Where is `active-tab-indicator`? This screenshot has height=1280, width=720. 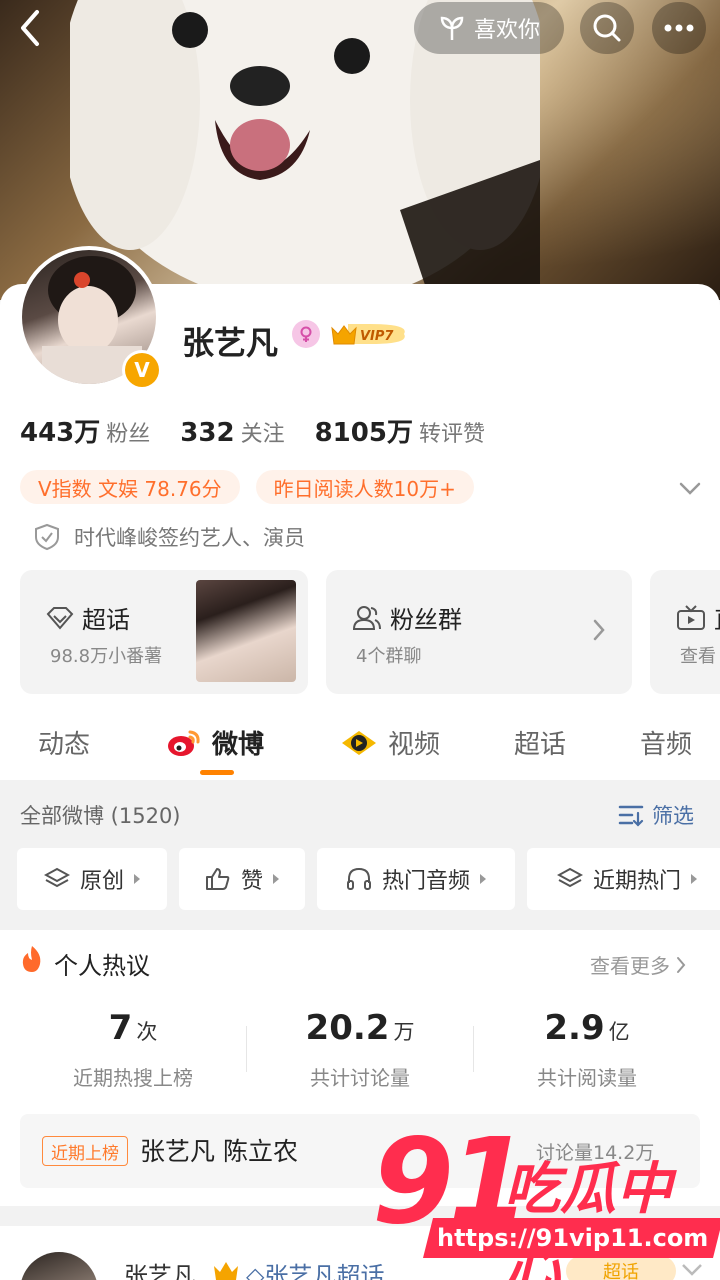 active-tab-indicator is located at coordinates (217, 772).